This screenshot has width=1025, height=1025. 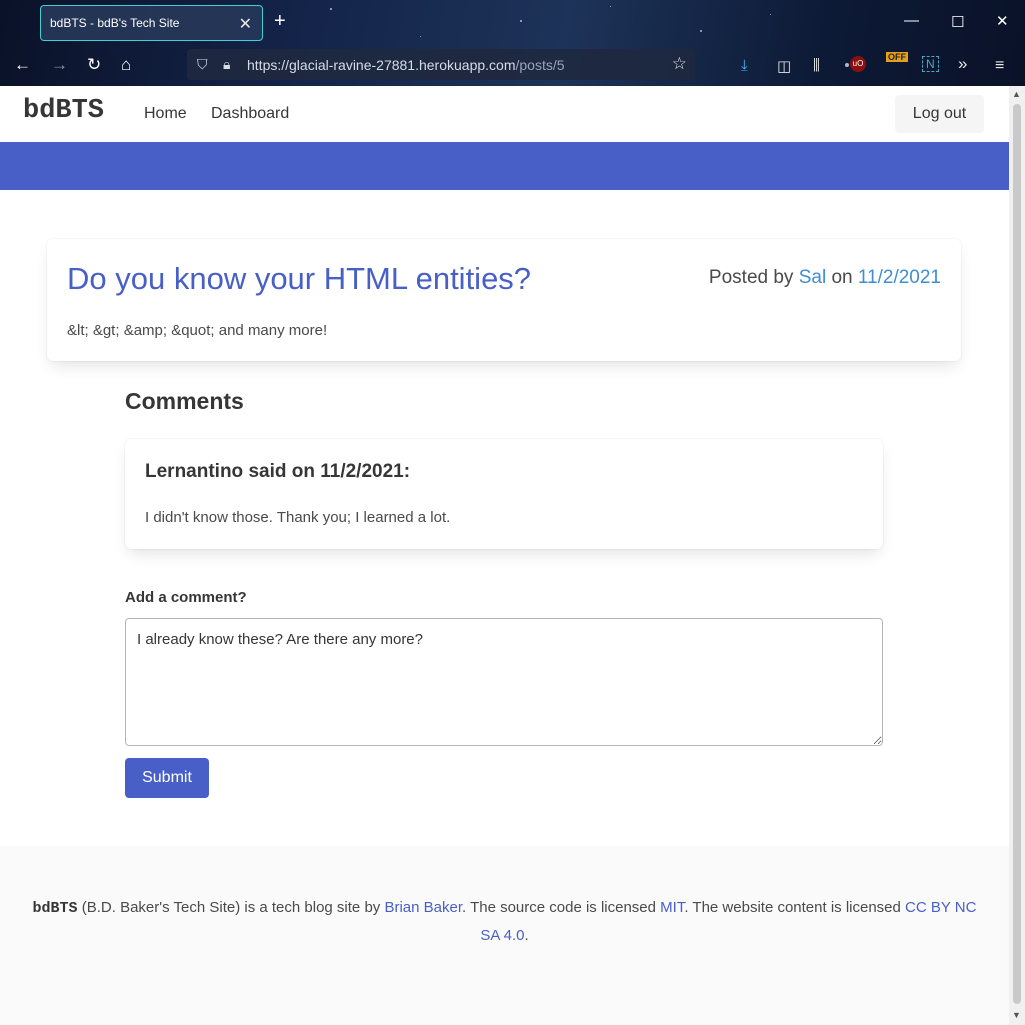 What do you see at coordinates (897, 57) in the screenshot?
I see `extension-off-icon: OFF` at bounding box center [897, 57].